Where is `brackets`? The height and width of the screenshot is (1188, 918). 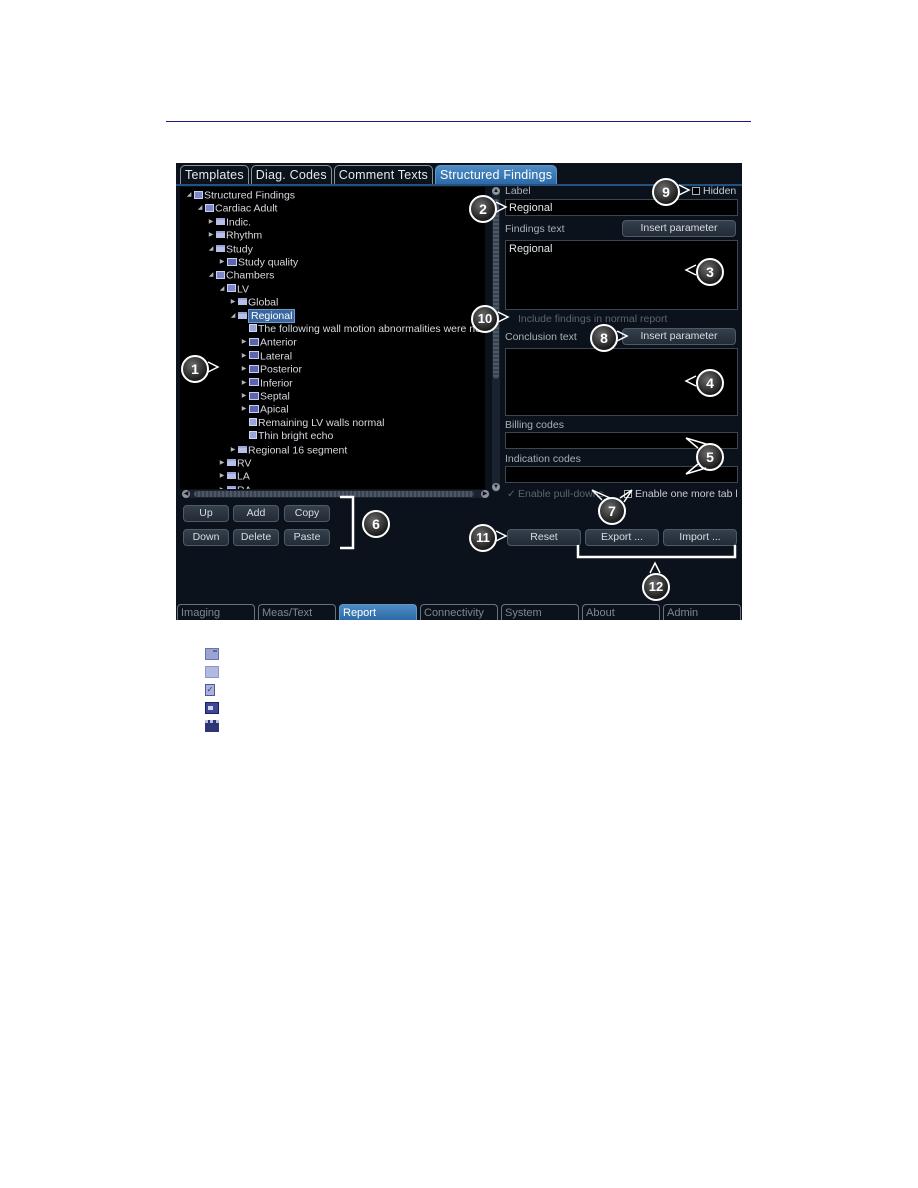 brackets is located at coordinates (538, 527).